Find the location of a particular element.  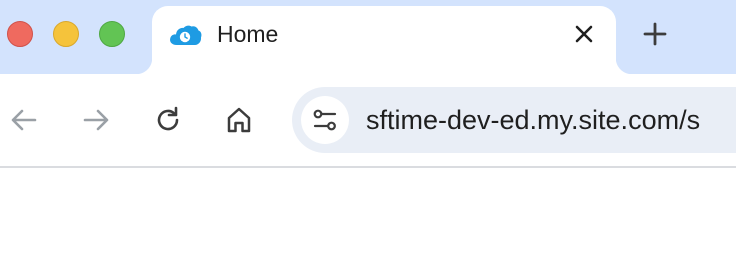

arrow-right-icon is located at coordinates (96, 120).